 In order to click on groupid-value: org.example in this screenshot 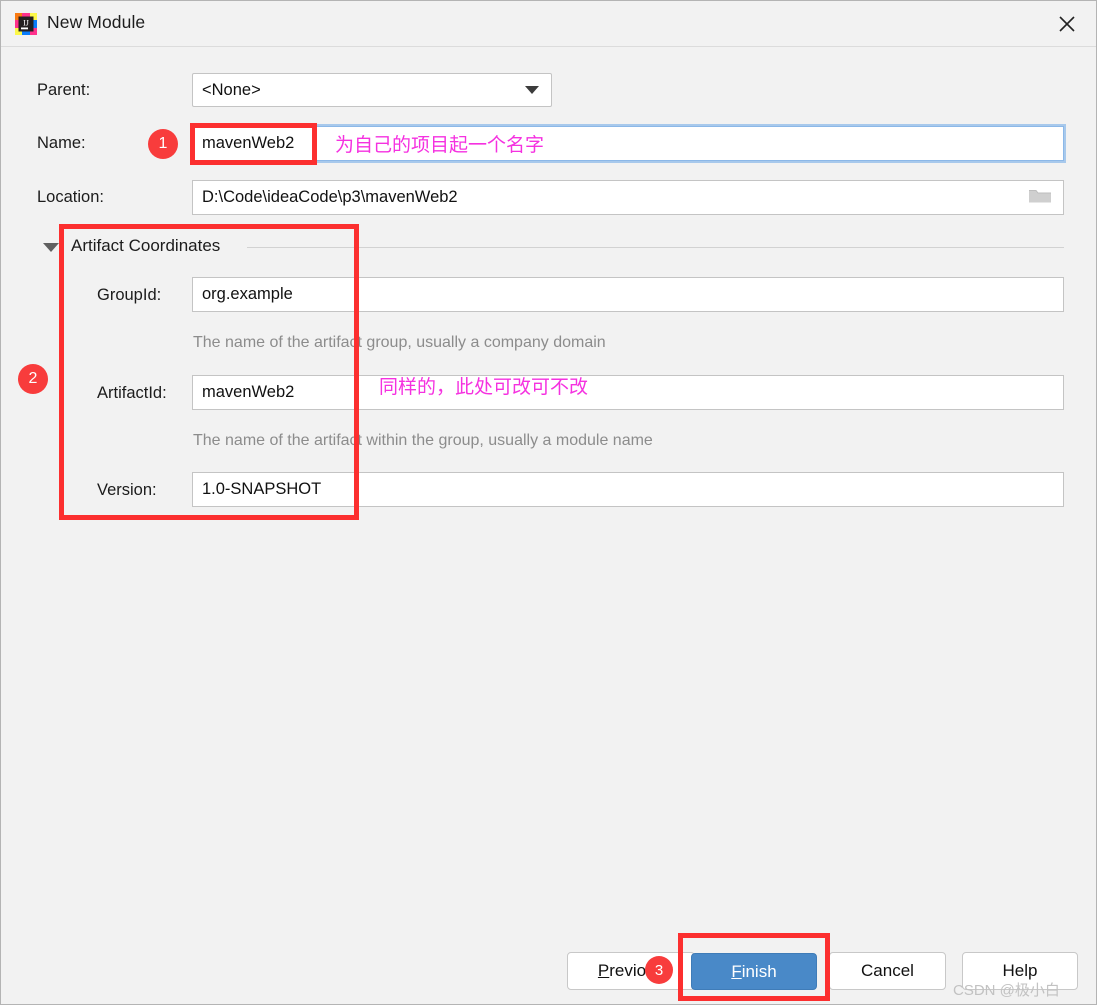, I will do `click(247, 294)`.